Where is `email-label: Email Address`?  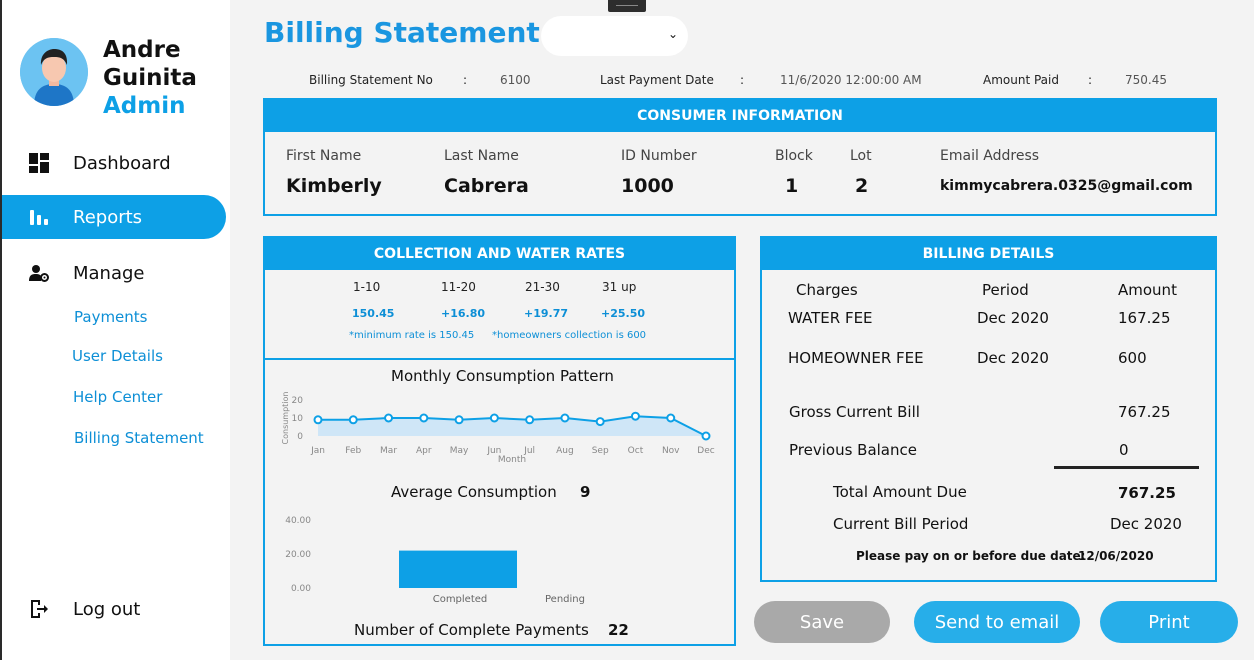 email-label: Email Address is located at coordinates (990, 156).